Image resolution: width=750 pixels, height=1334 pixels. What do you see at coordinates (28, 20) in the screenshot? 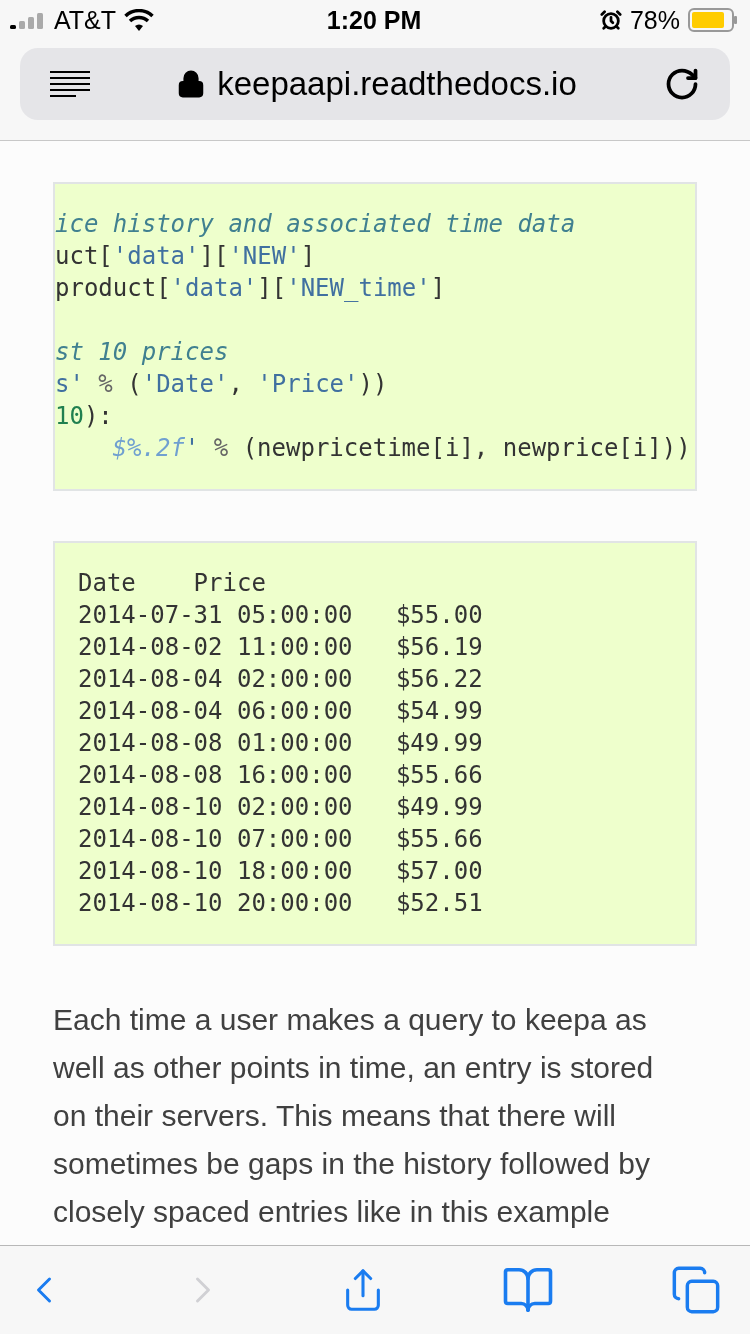
I see `signal-icon` at bounding box center [28, 20].